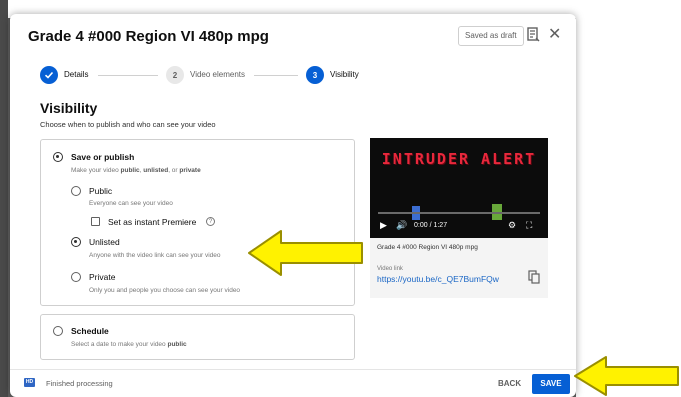 This screenshot has width=681, height=397. What do you see at coordinates (551, 384) in the screenshot?
I see `save-button: SAVE` at bounding box center [551, 384].